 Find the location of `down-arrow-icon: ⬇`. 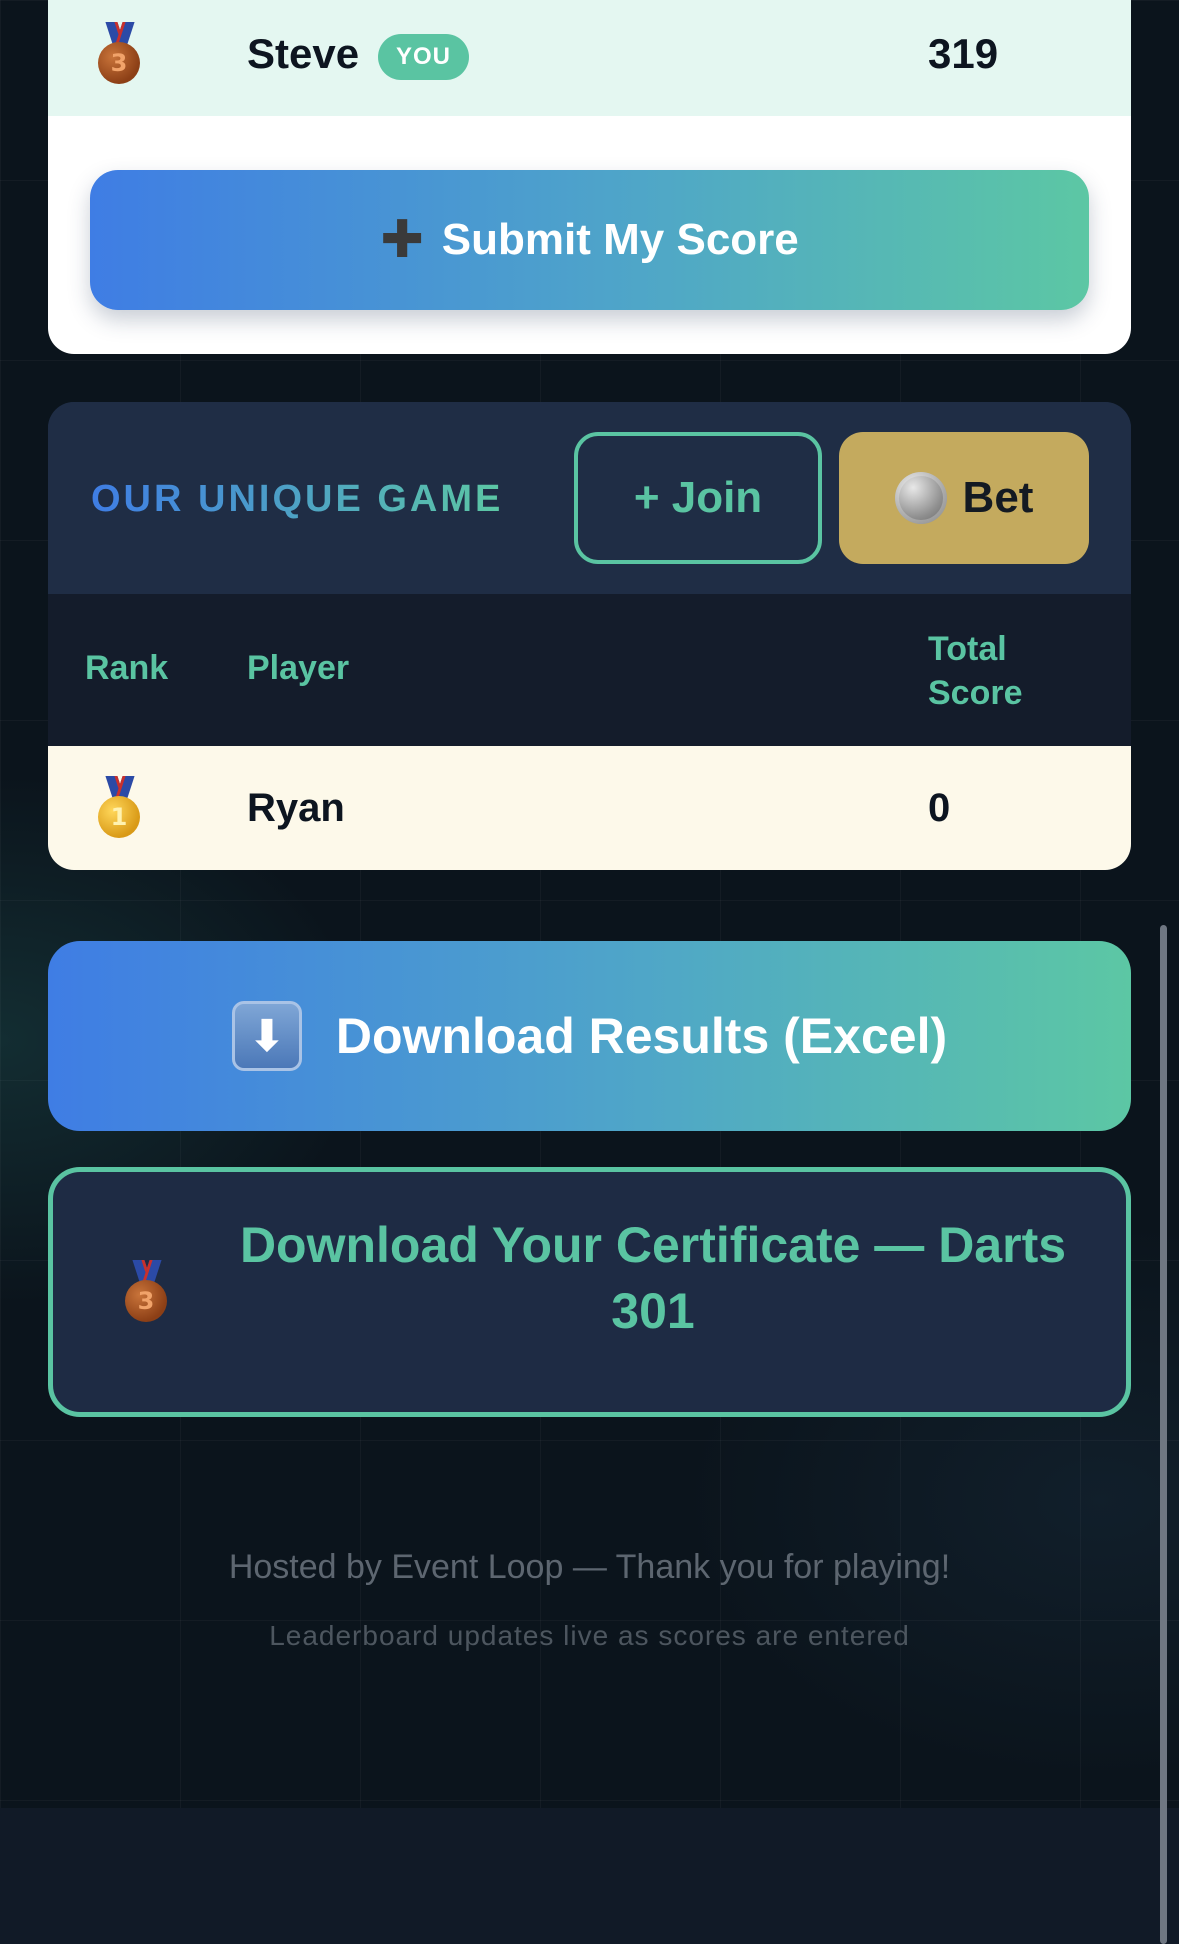

down-arrow-icon: ⬇ is located at coordinates (266, 1036).